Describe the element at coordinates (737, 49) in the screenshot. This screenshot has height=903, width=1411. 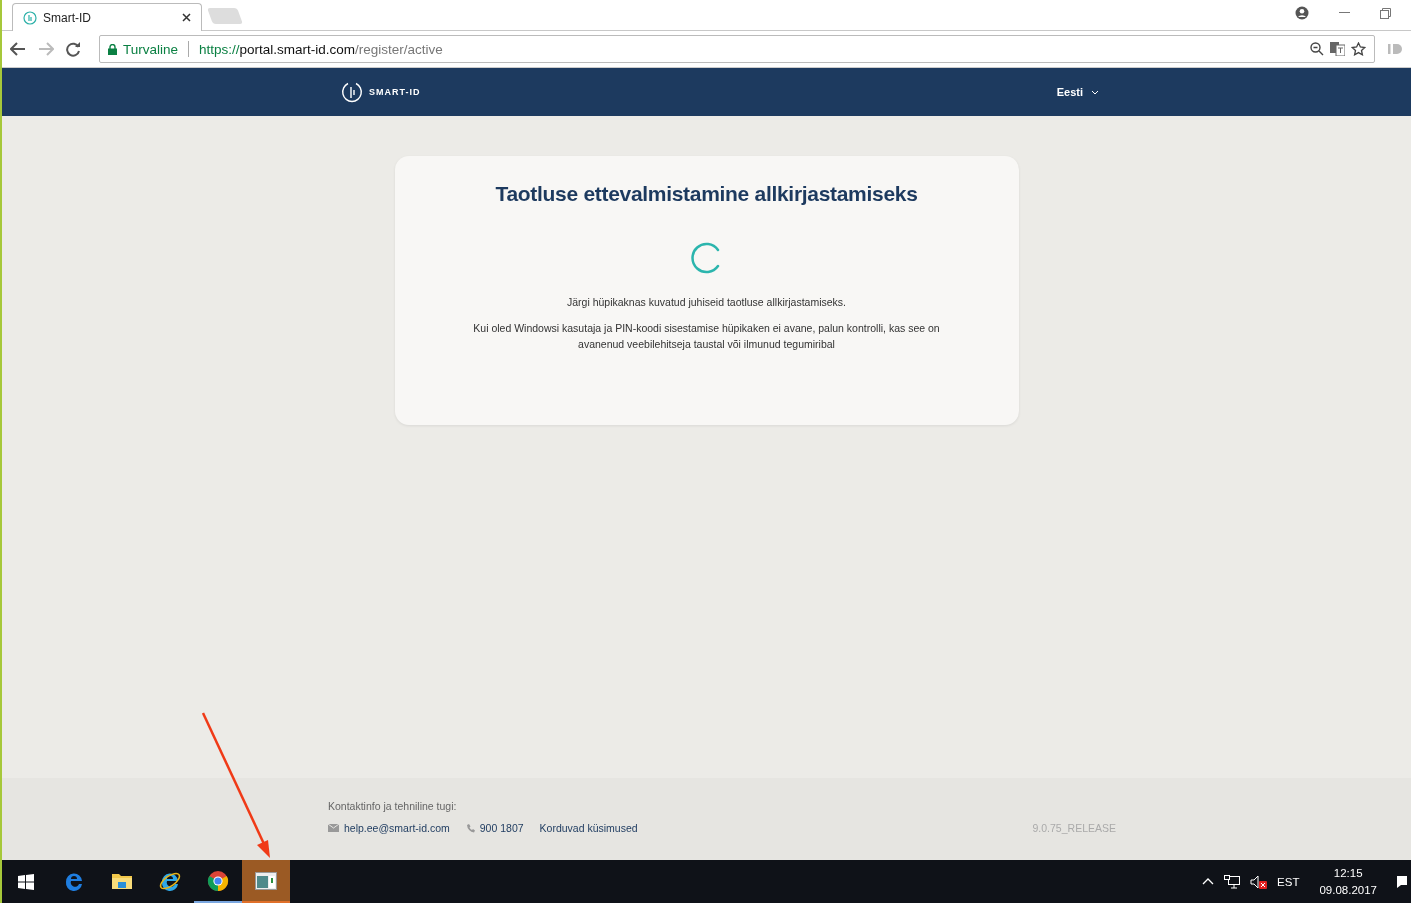
I see `address-field: Turvaline https://portal.smart-id.com/register/active` at that location.